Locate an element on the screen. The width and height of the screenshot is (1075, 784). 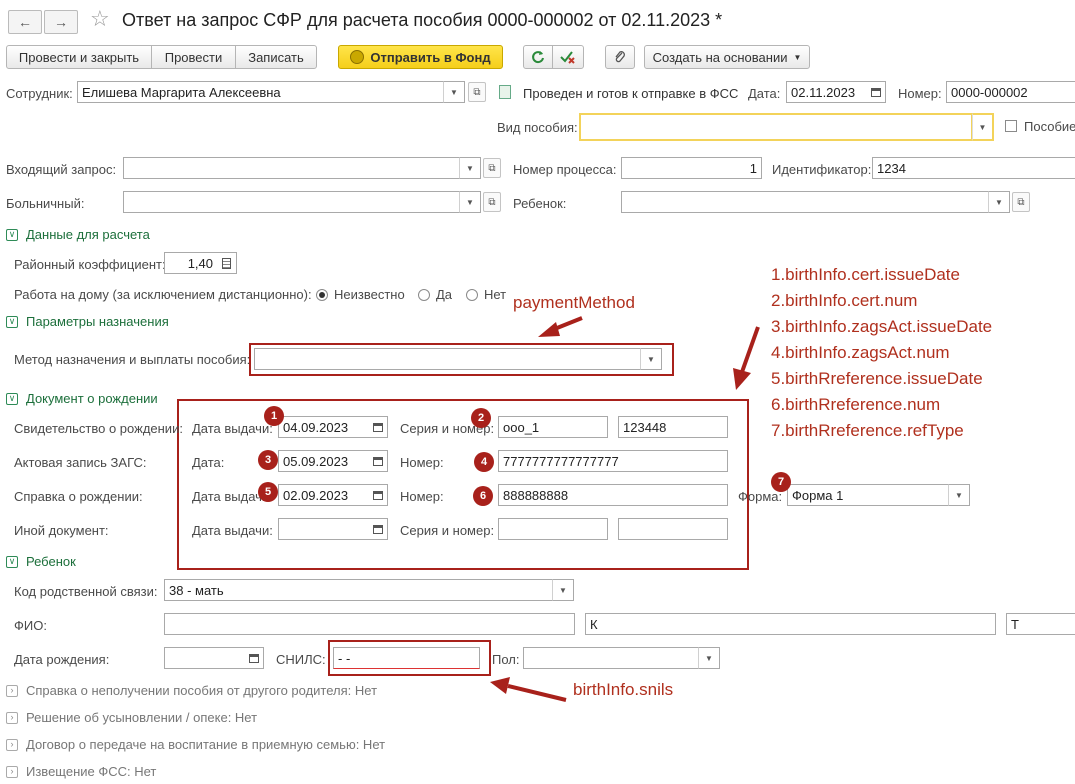
arrow-snils is located at coordinates (537, 693).